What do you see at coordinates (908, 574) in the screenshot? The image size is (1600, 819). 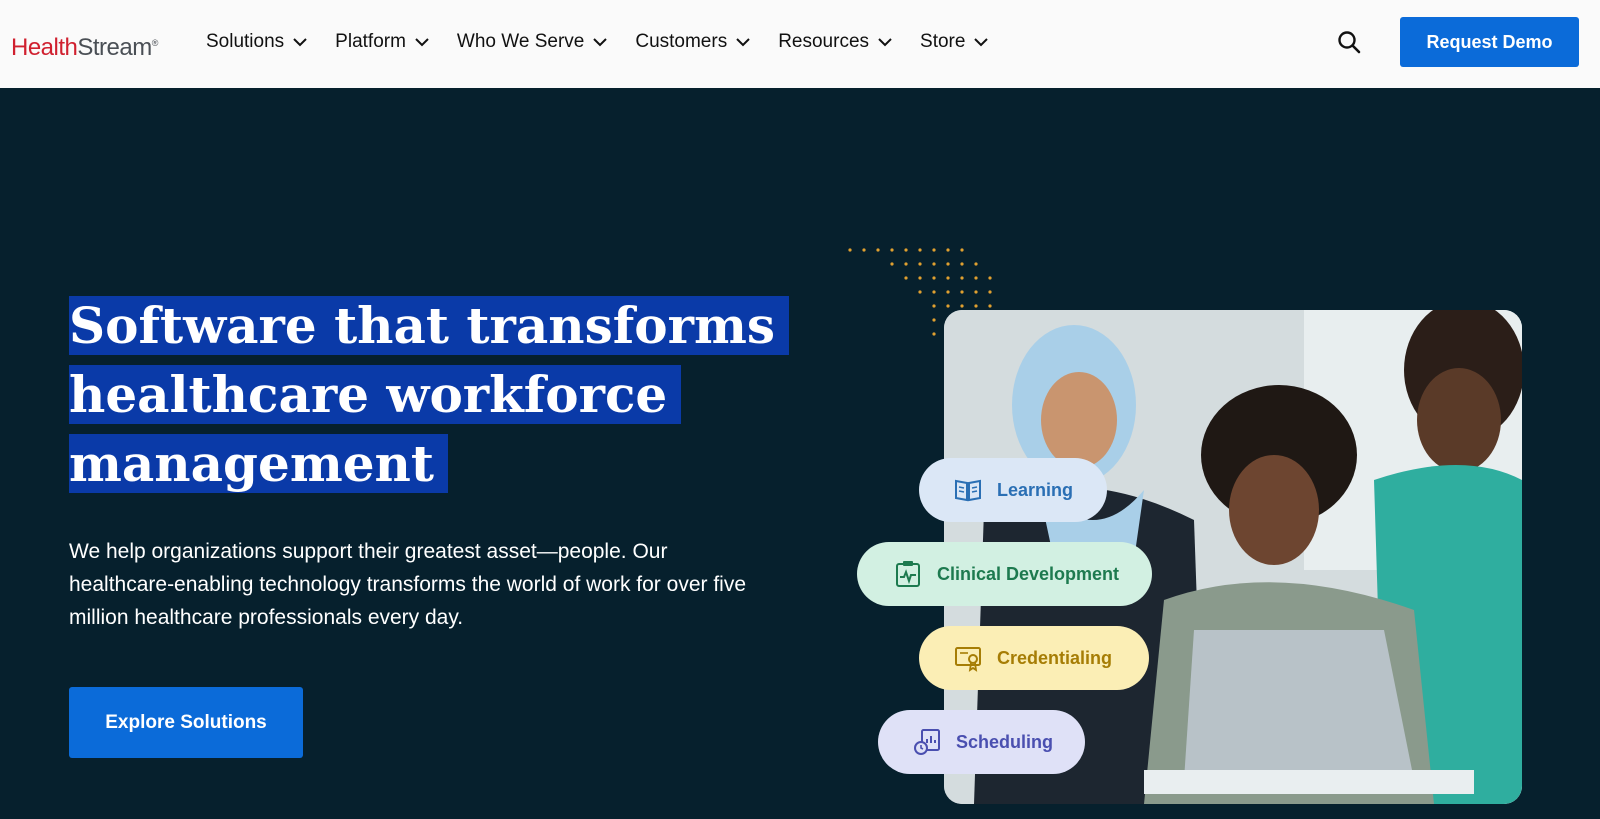 I see `clipboard-icon` at bounding box center [908, 574].